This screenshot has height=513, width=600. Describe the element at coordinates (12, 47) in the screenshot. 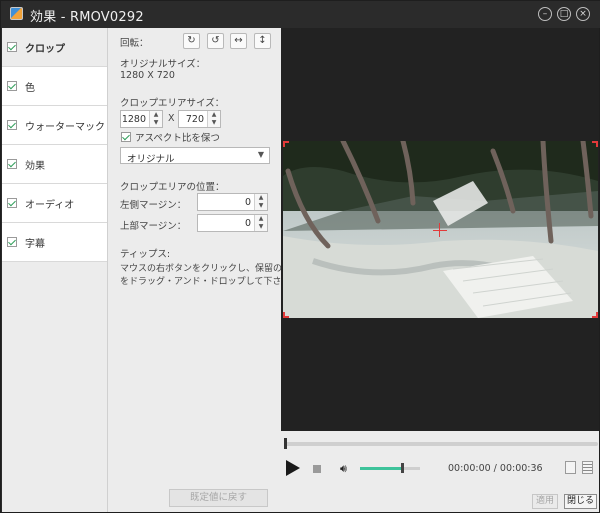

I see `crop-enable-checkbox` at that location.